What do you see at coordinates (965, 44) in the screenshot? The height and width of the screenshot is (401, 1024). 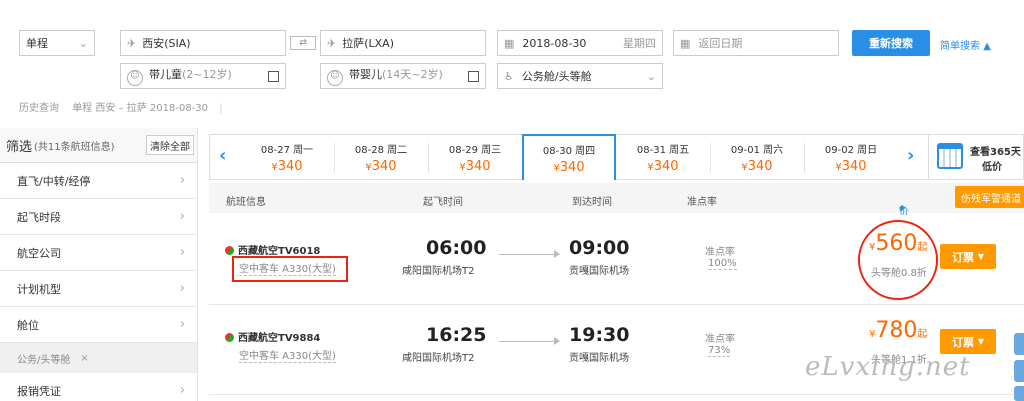 I see `simple-search-link: 简单搜索 ▲` at bounding box center [965, 44].